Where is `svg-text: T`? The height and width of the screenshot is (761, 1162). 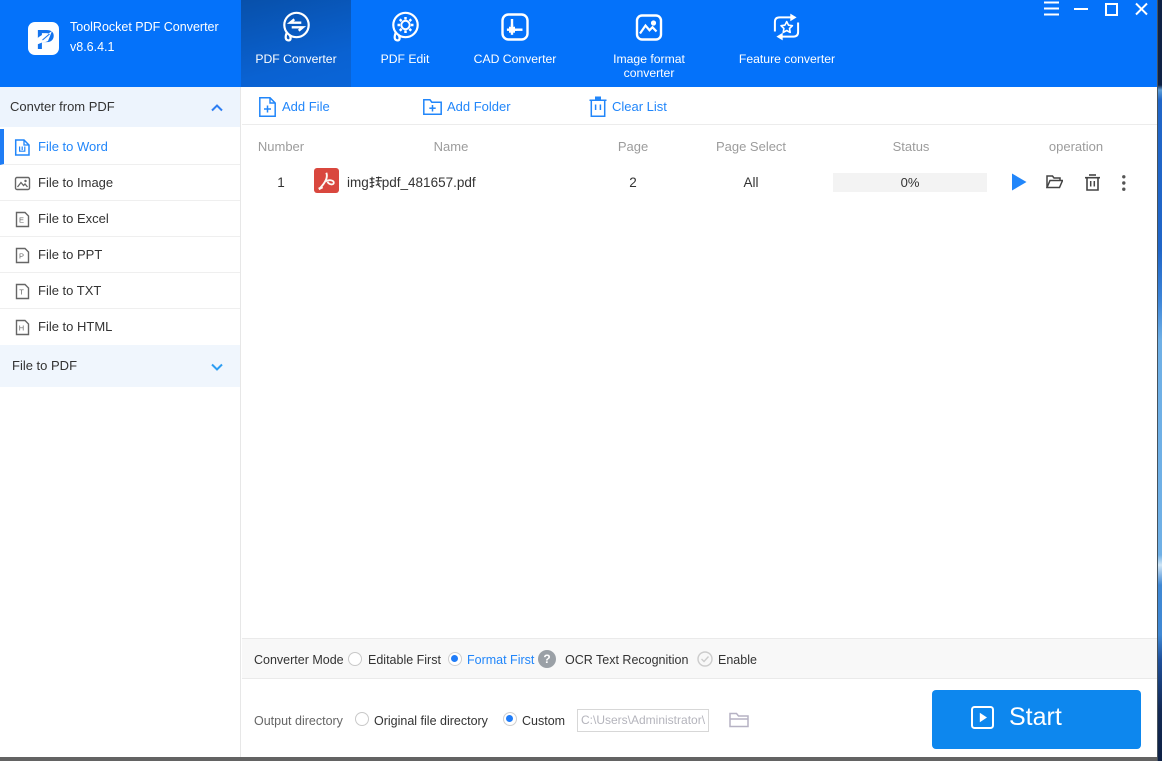 svg-text: T is located at coordinates (21, 292).